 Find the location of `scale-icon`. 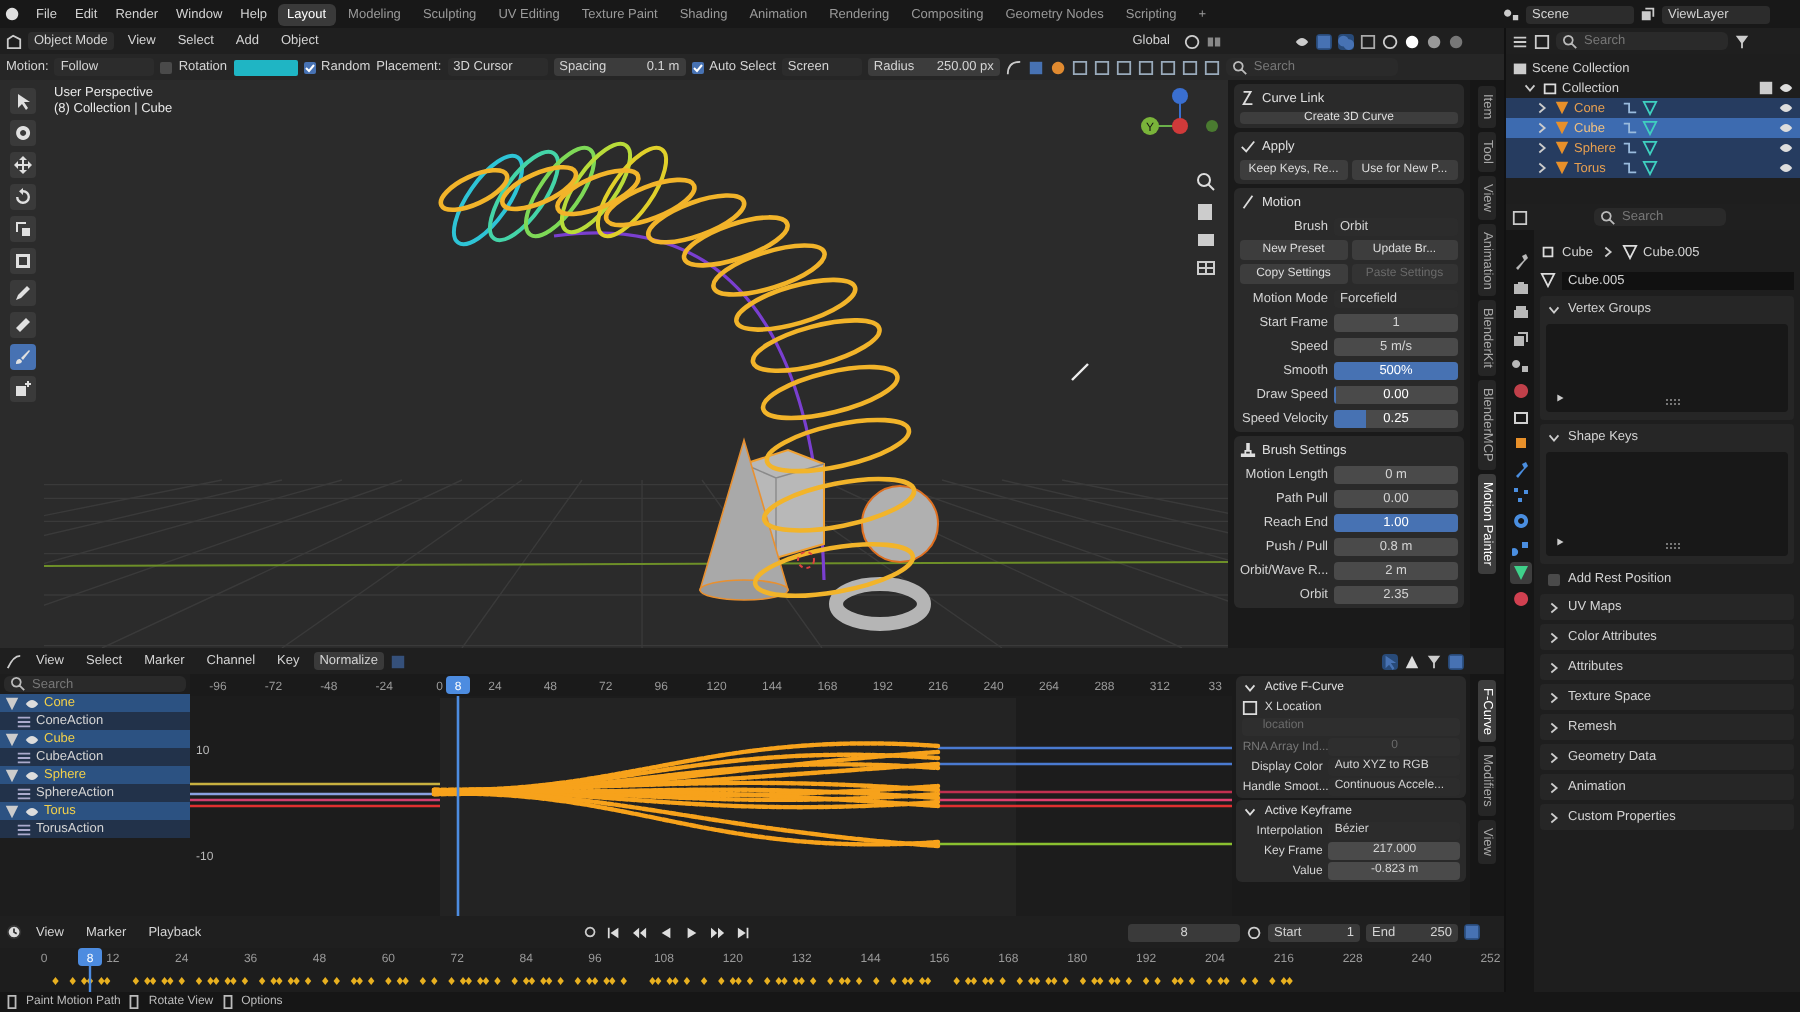

scale-icon is located at coordinates (22, 229).